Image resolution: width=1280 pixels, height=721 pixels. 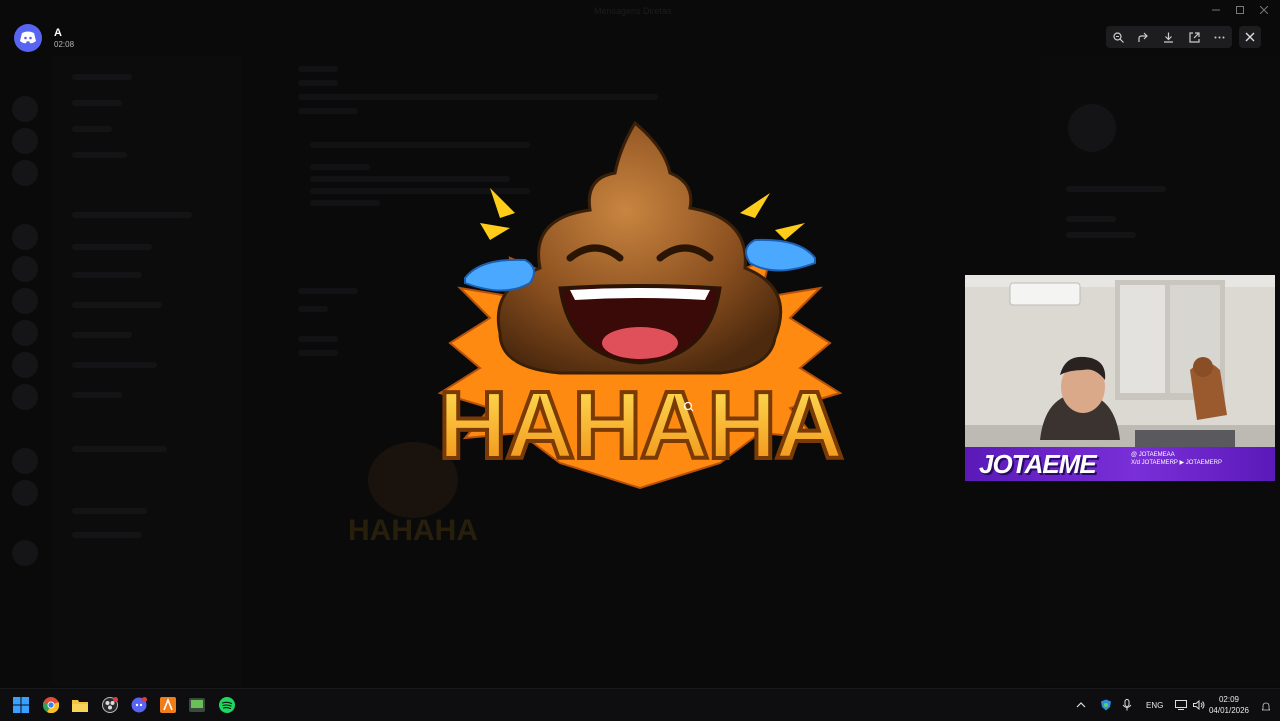 I want to click on chrome-icon, so click(x=51, y=705).